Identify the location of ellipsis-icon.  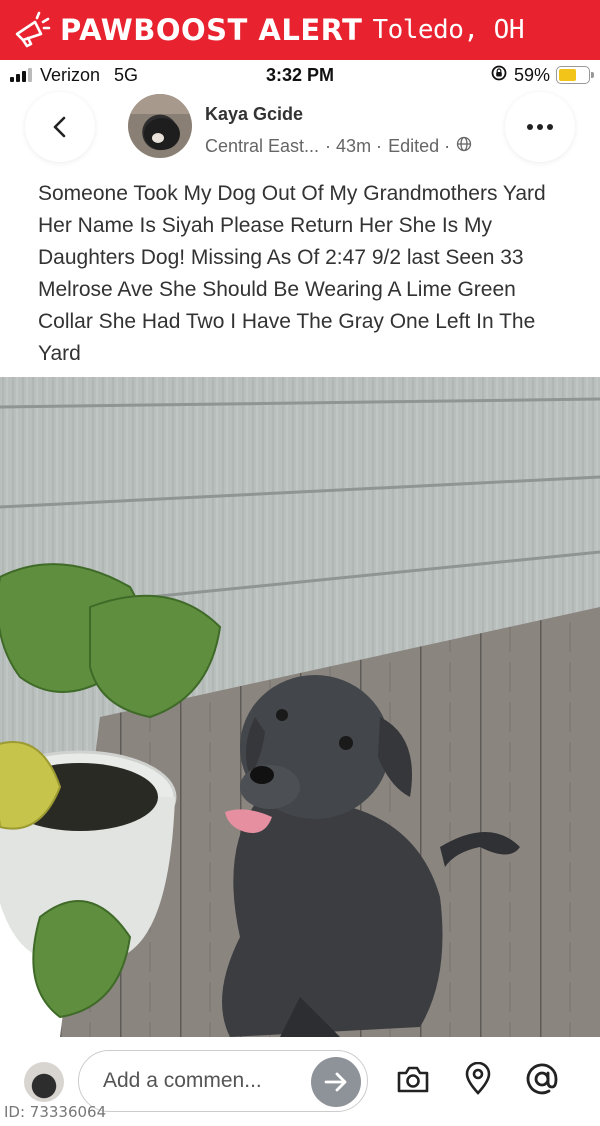
(540, 127).